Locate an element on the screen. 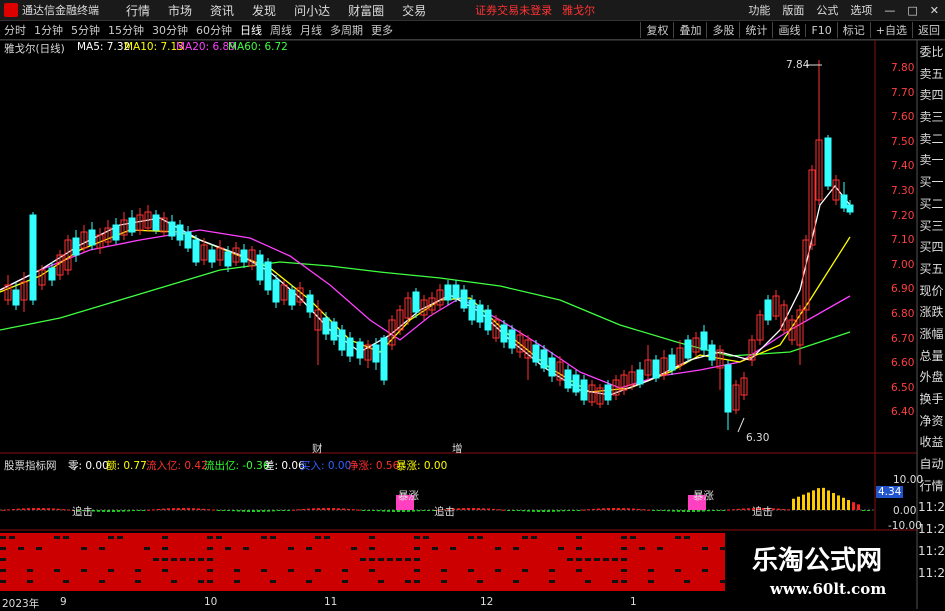 The image size is (945, 611). ma20-label: MA20: 6.89 is located at coordinates (206, 47).